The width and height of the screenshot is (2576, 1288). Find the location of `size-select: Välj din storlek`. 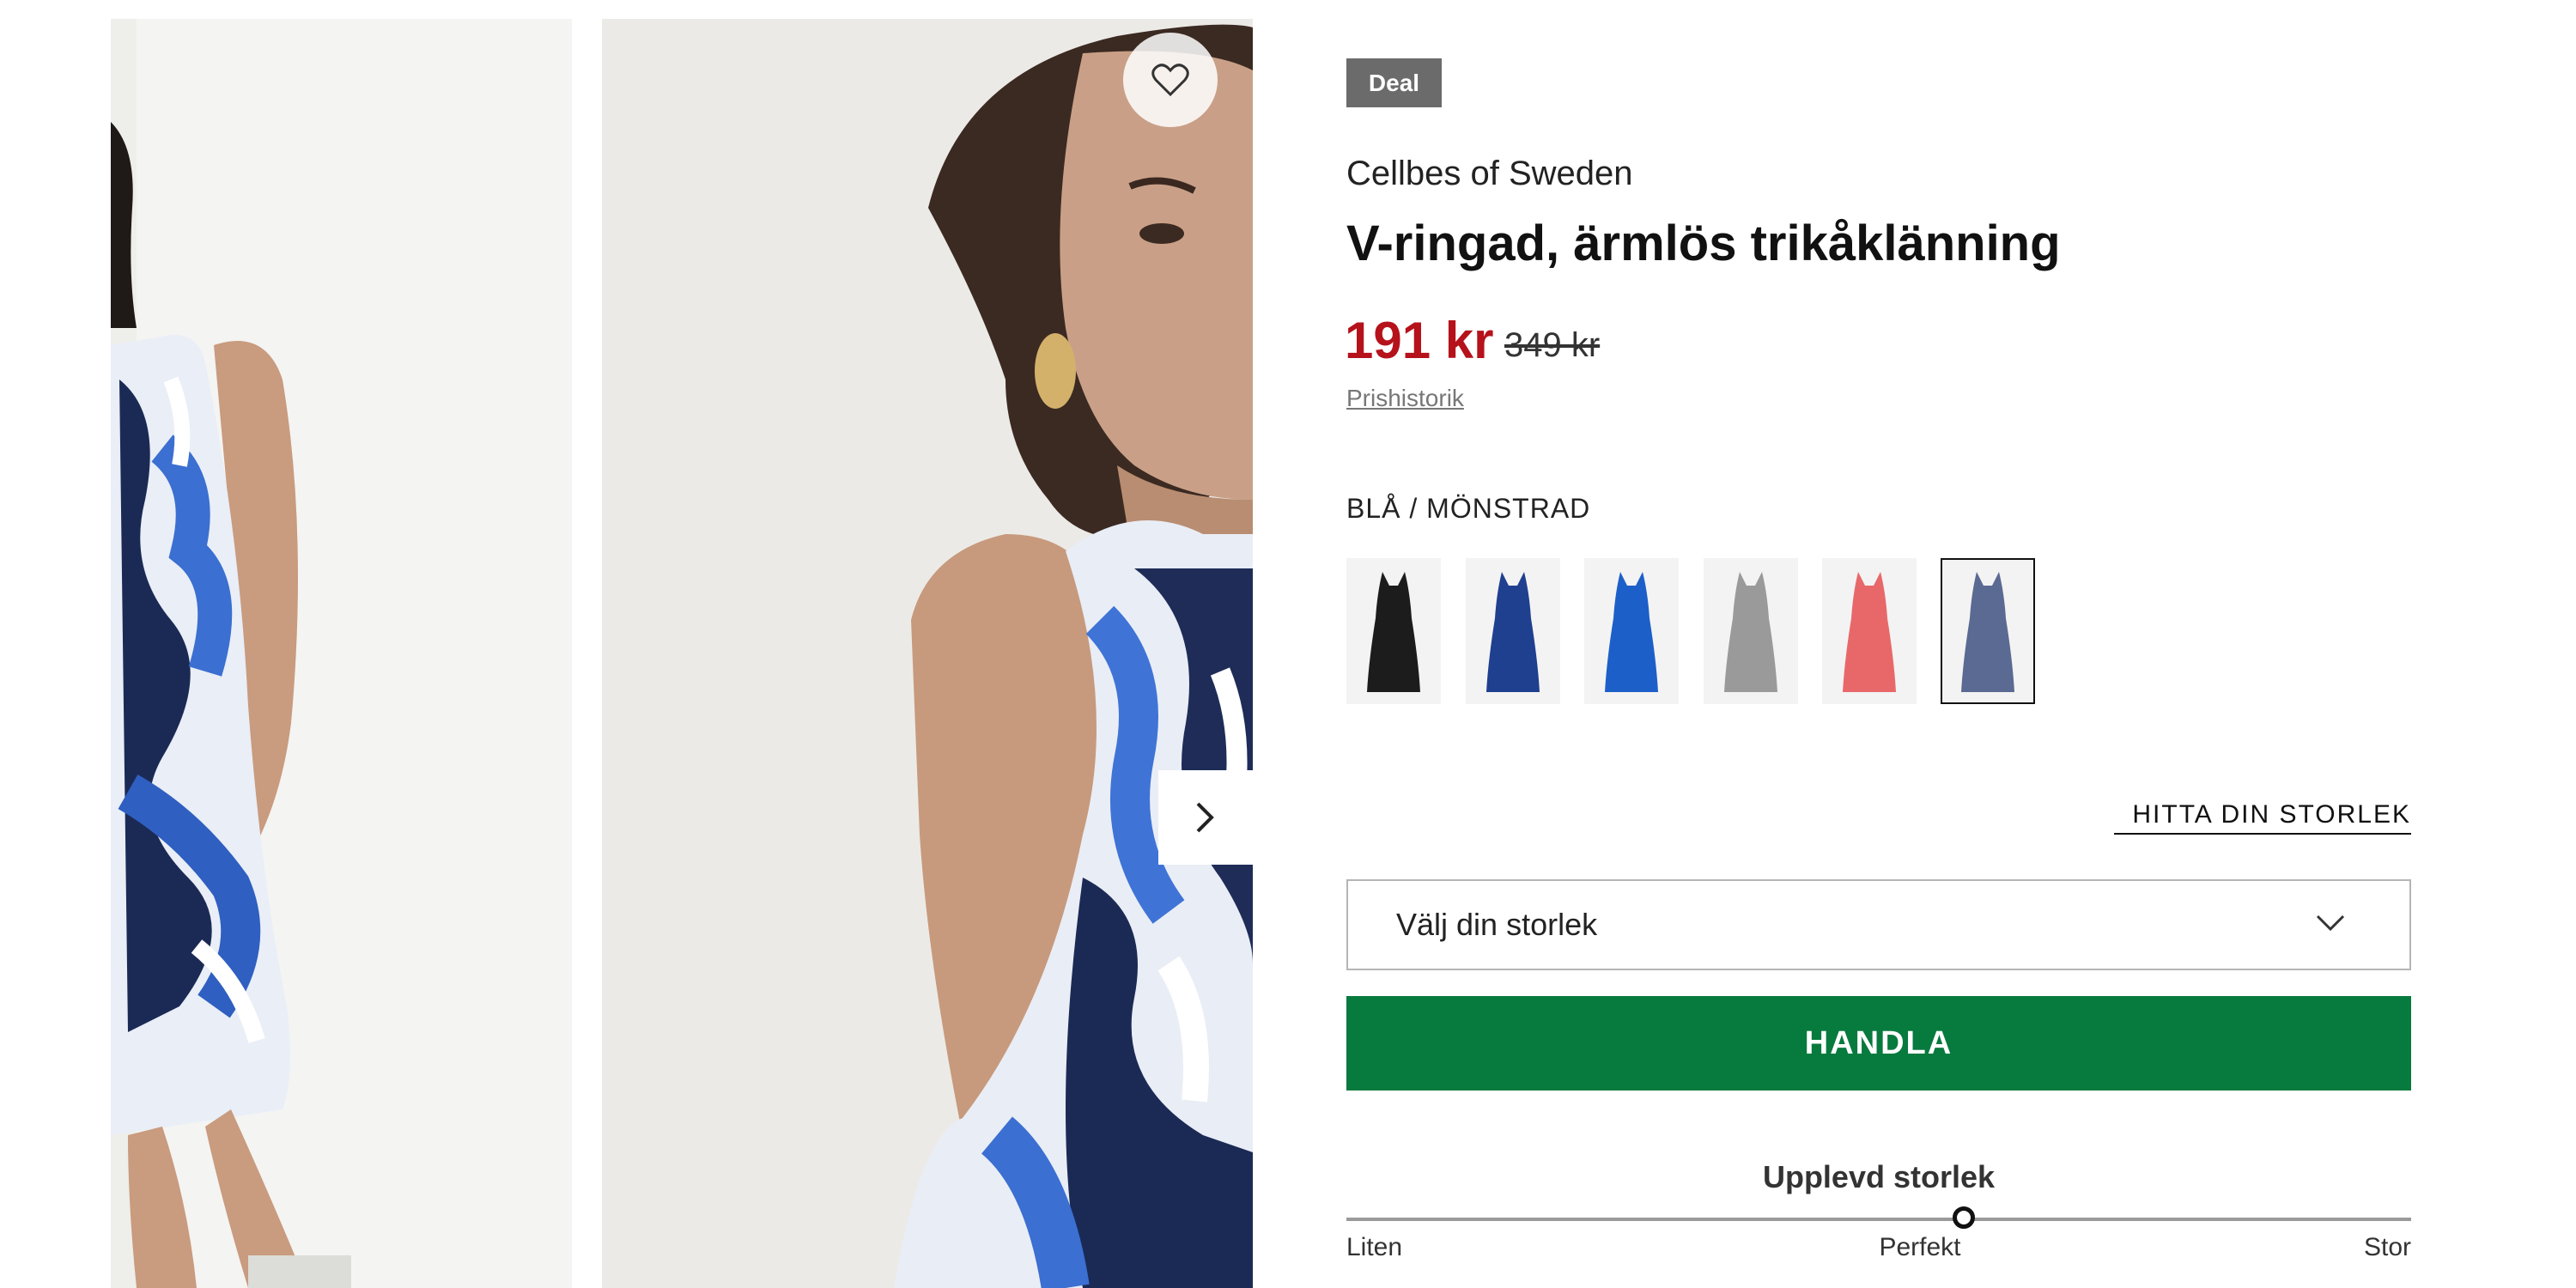

size-select: Välj din storlek is located at coordinates (1879, 925).